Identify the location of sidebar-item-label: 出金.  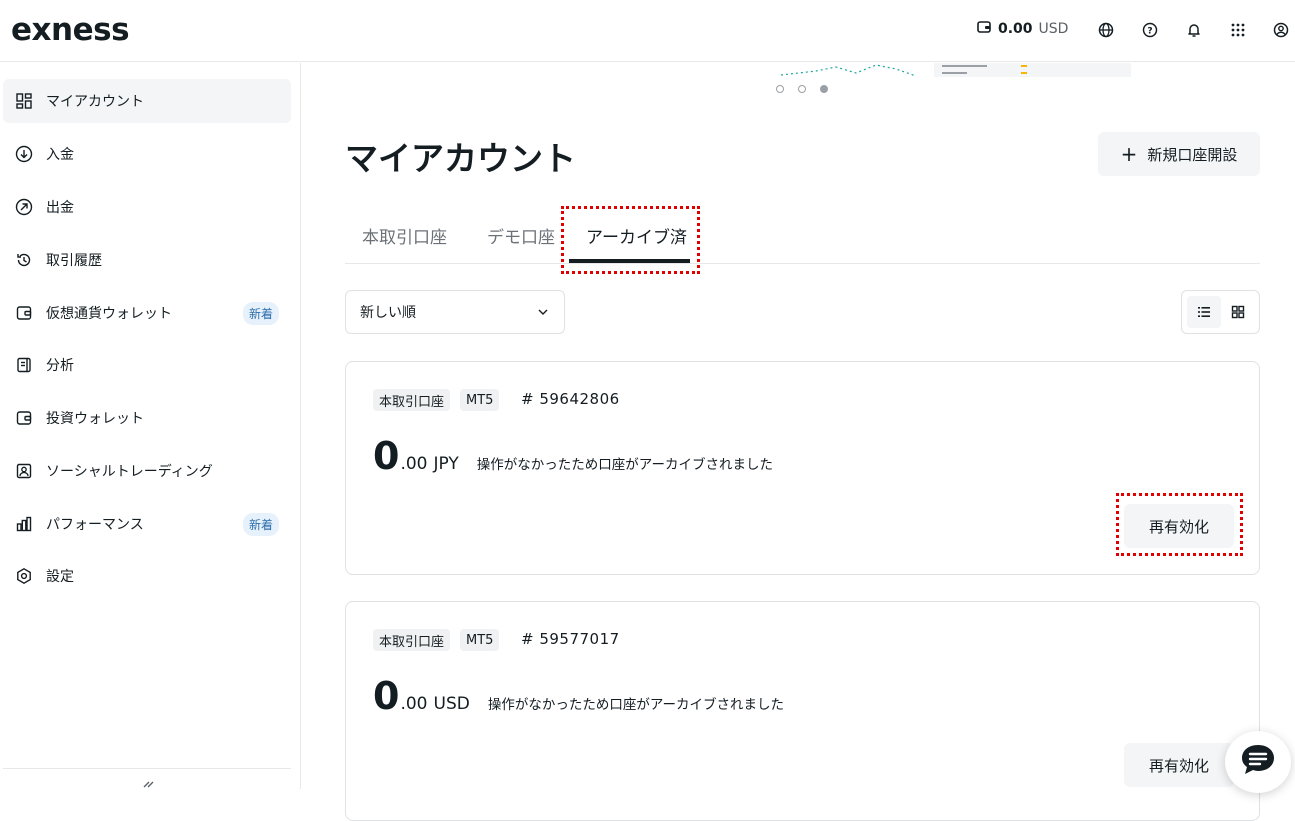
(60, 208).